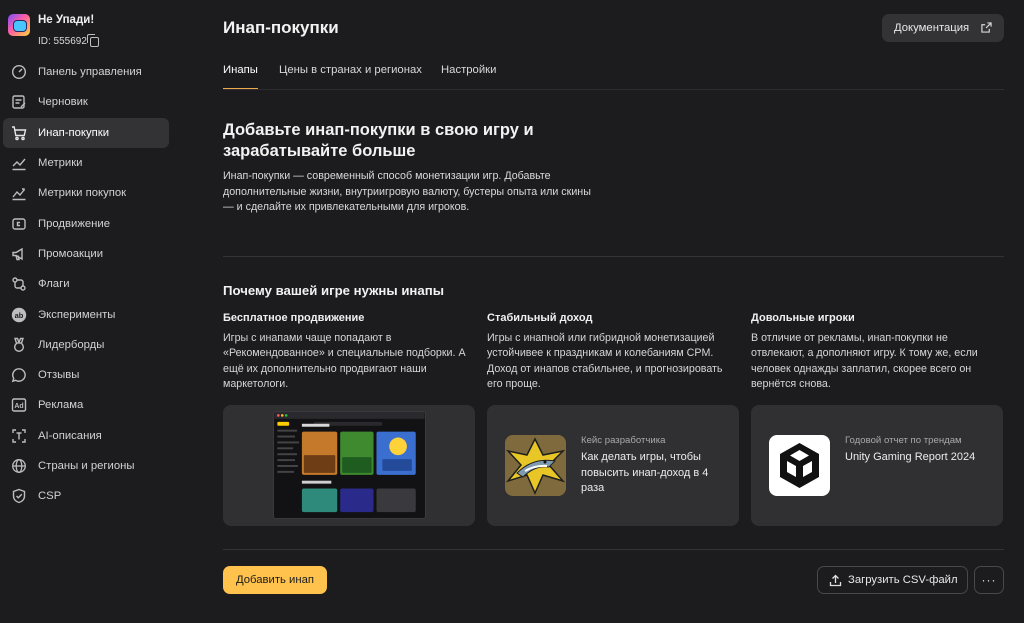  What do you see at coordinates (333, 290) in the screenshot?
I see `why-title: Почему вашей игре нужны инапы` at bounding box center [333, 290].